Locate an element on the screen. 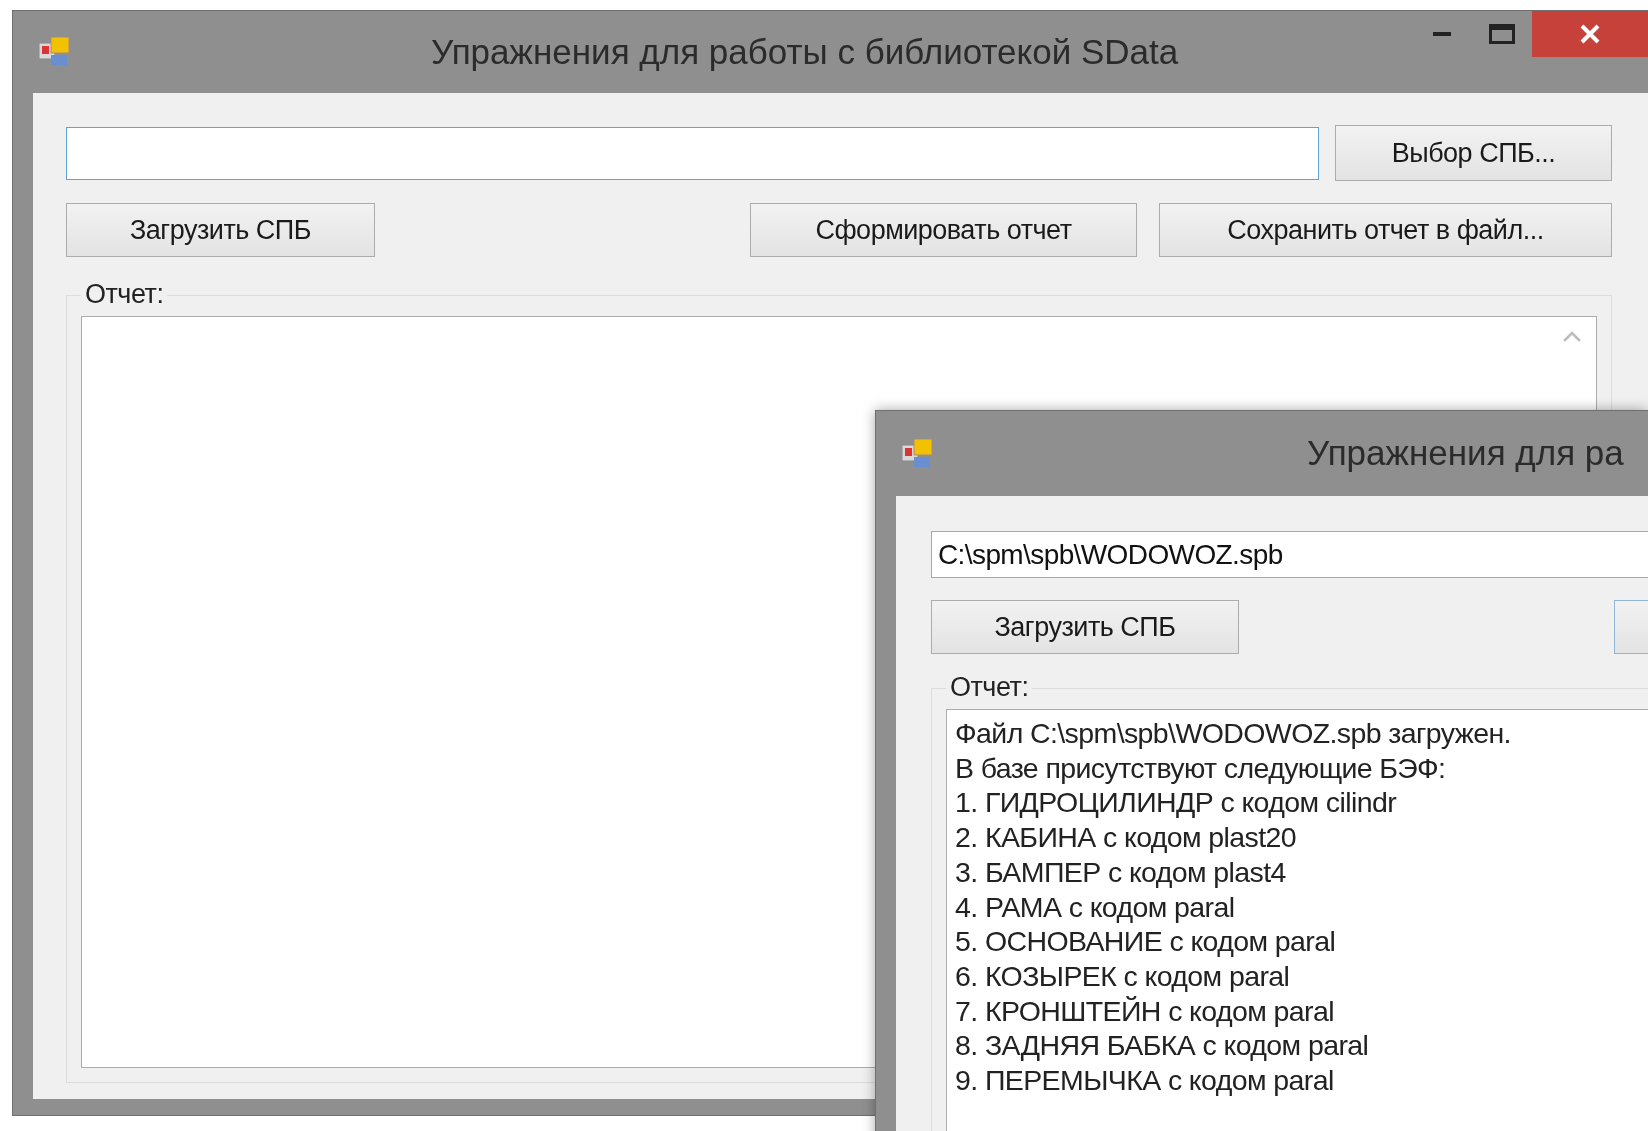  path-field is located at coordinates (692, 153).